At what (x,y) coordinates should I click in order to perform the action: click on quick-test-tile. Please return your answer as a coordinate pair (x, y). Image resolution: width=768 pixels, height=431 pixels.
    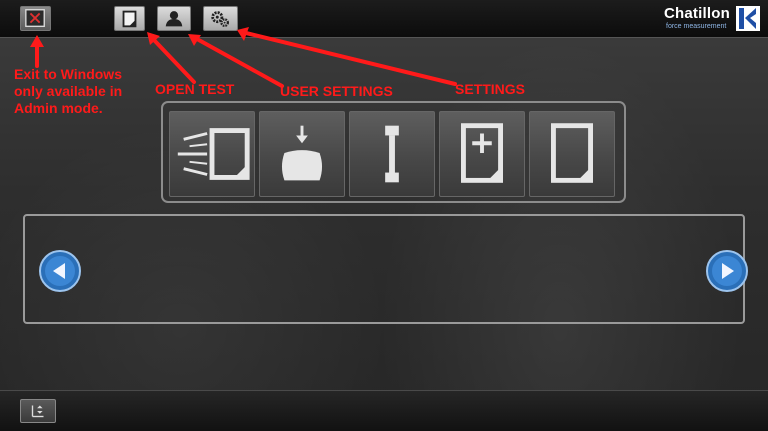
    Looking at the image, I should click on (212, 154).